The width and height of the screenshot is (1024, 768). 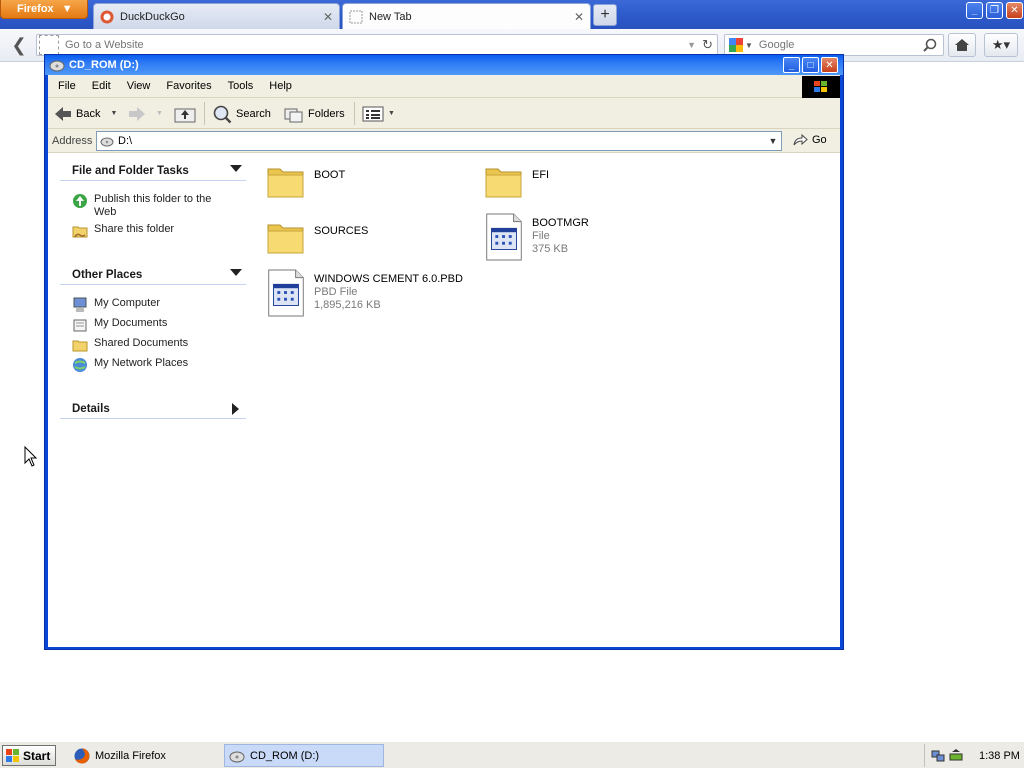 I want to click on blank-page-icon, so click(x=356, y=17).